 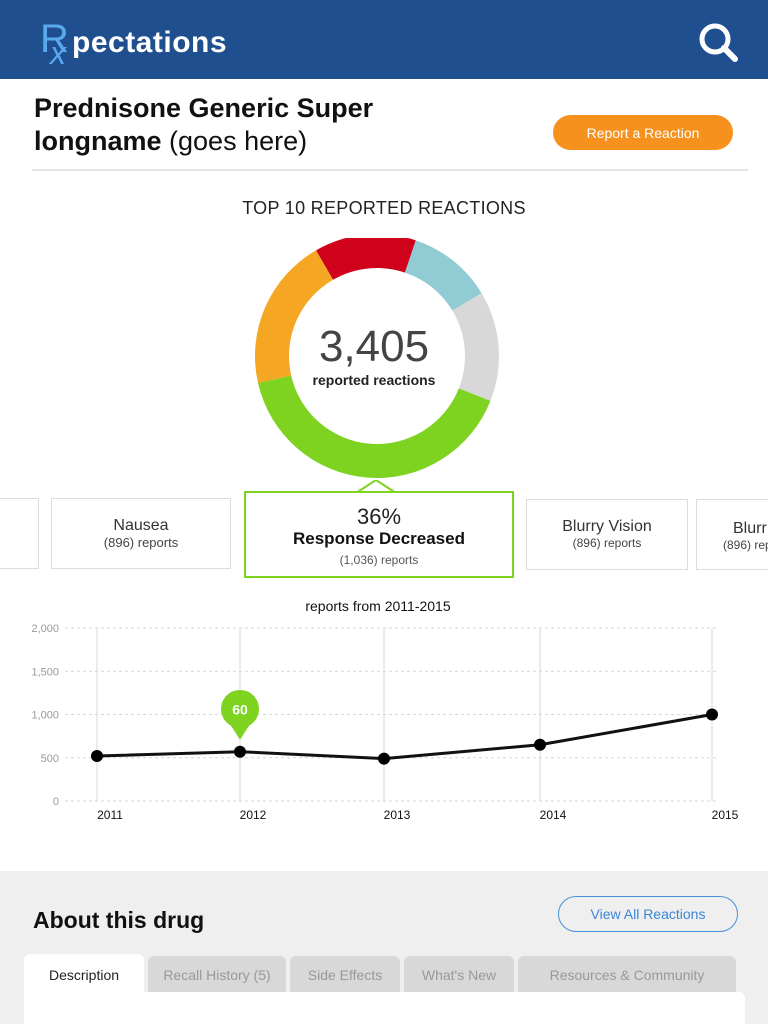 What do you see at coordinates (553, 815) in the screenshot?
I see `x-tick-label: 2014` at bounding box center [553, 815].